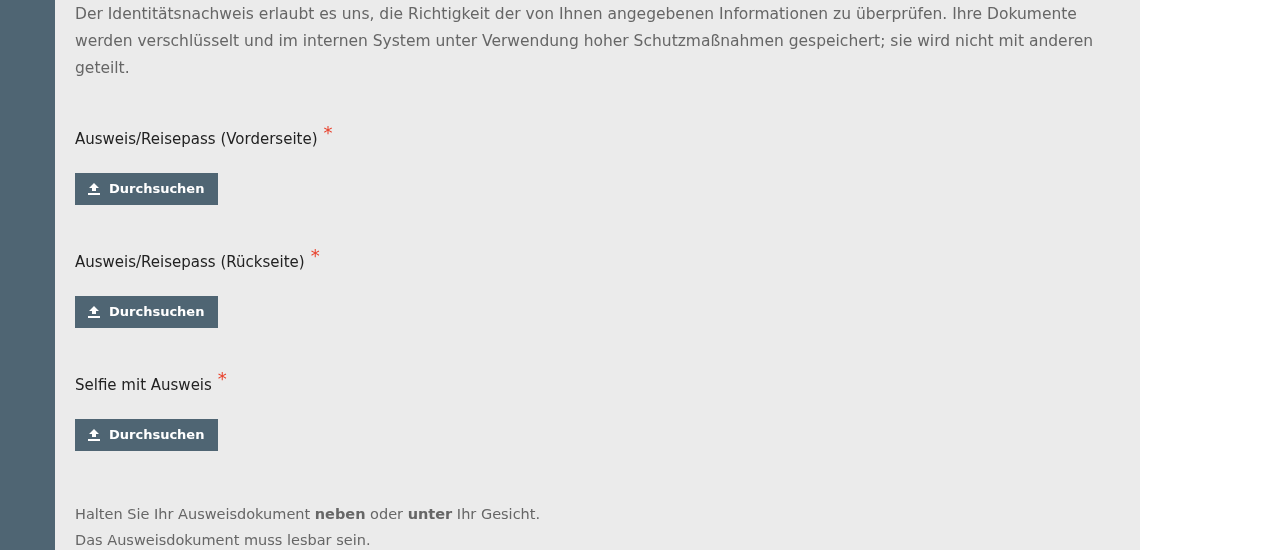 This screenshot has height=550, width=1283. I want to click on intro-paragraph: Der Identitätsnachweis erlaubt es uns, die Richtigkeit der von Ihnen angegebenen Informationen zu überprüfen. Ihre Dokumente werden verschlüsselt und im internen System unter Verwendung hoher Schutzmaßnahmen gespeichert; sie wird nicht mit anderen geteilt., so click(585, 41).